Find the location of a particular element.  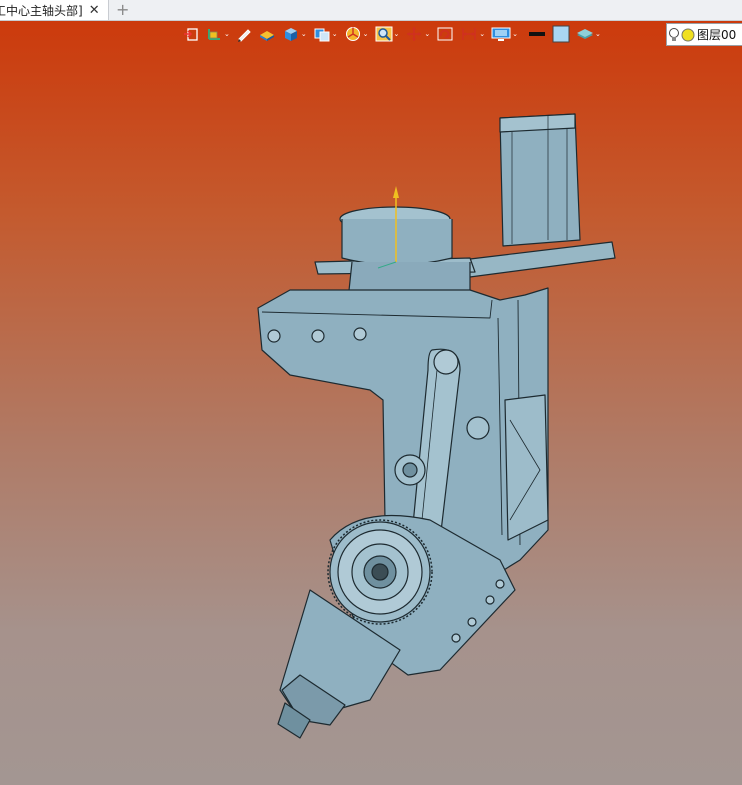

document-tab: 工中心主轴头部] ✕ is located at coordinates (54, 10).